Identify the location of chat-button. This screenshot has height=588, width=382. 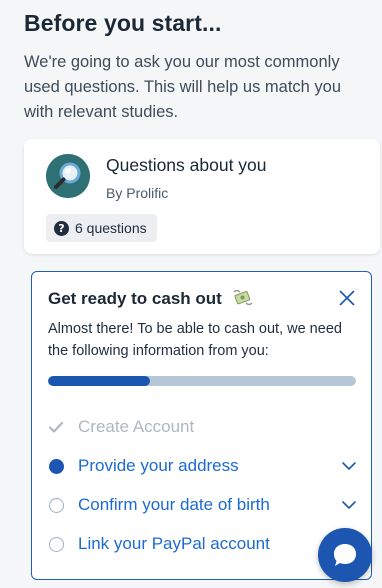
(345, 555).